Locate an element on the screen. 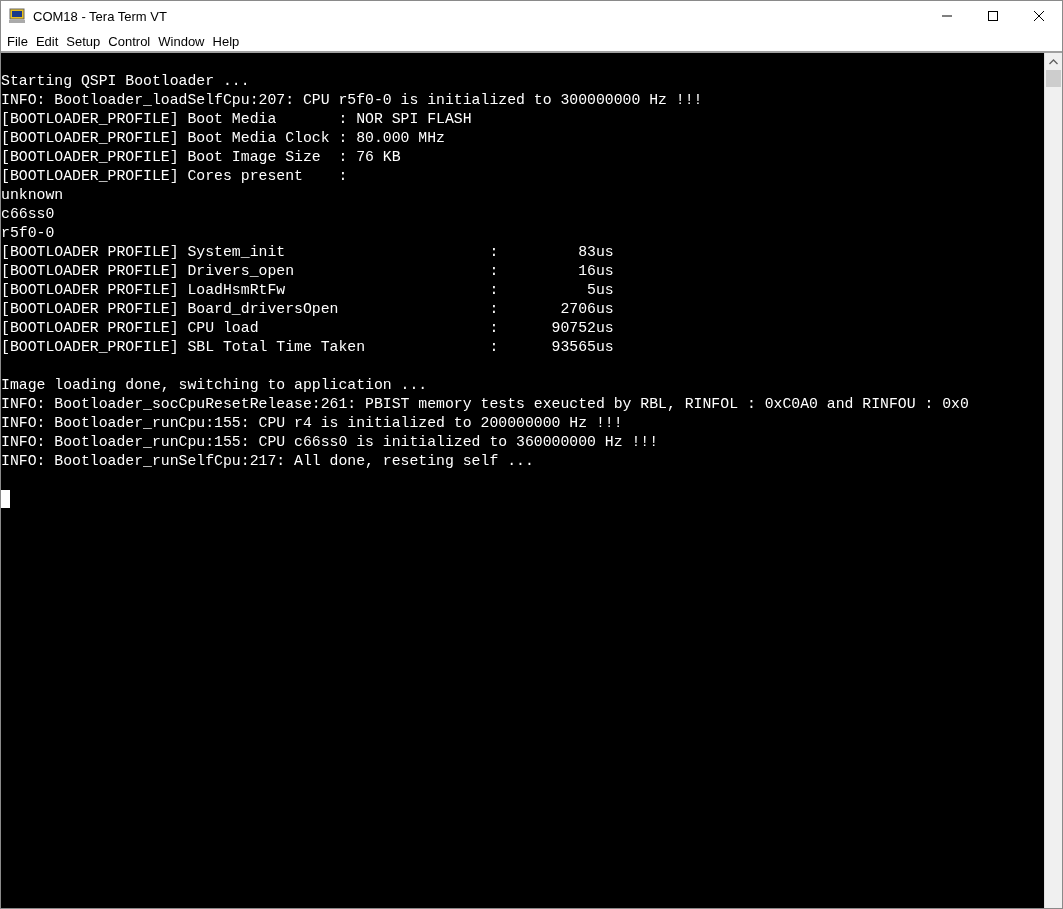 The image size is (1063, 909). menu-item: File is located at coordinates (17, 41).